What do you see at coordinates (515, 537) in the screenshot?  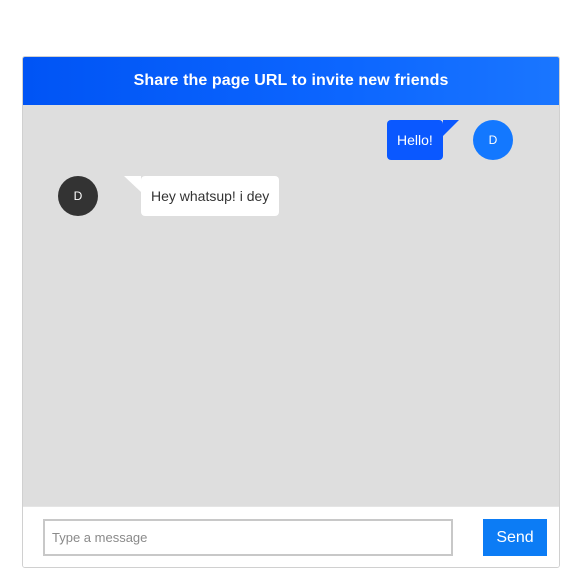 I see `send-button: Send` at bounding box center [515, 537].